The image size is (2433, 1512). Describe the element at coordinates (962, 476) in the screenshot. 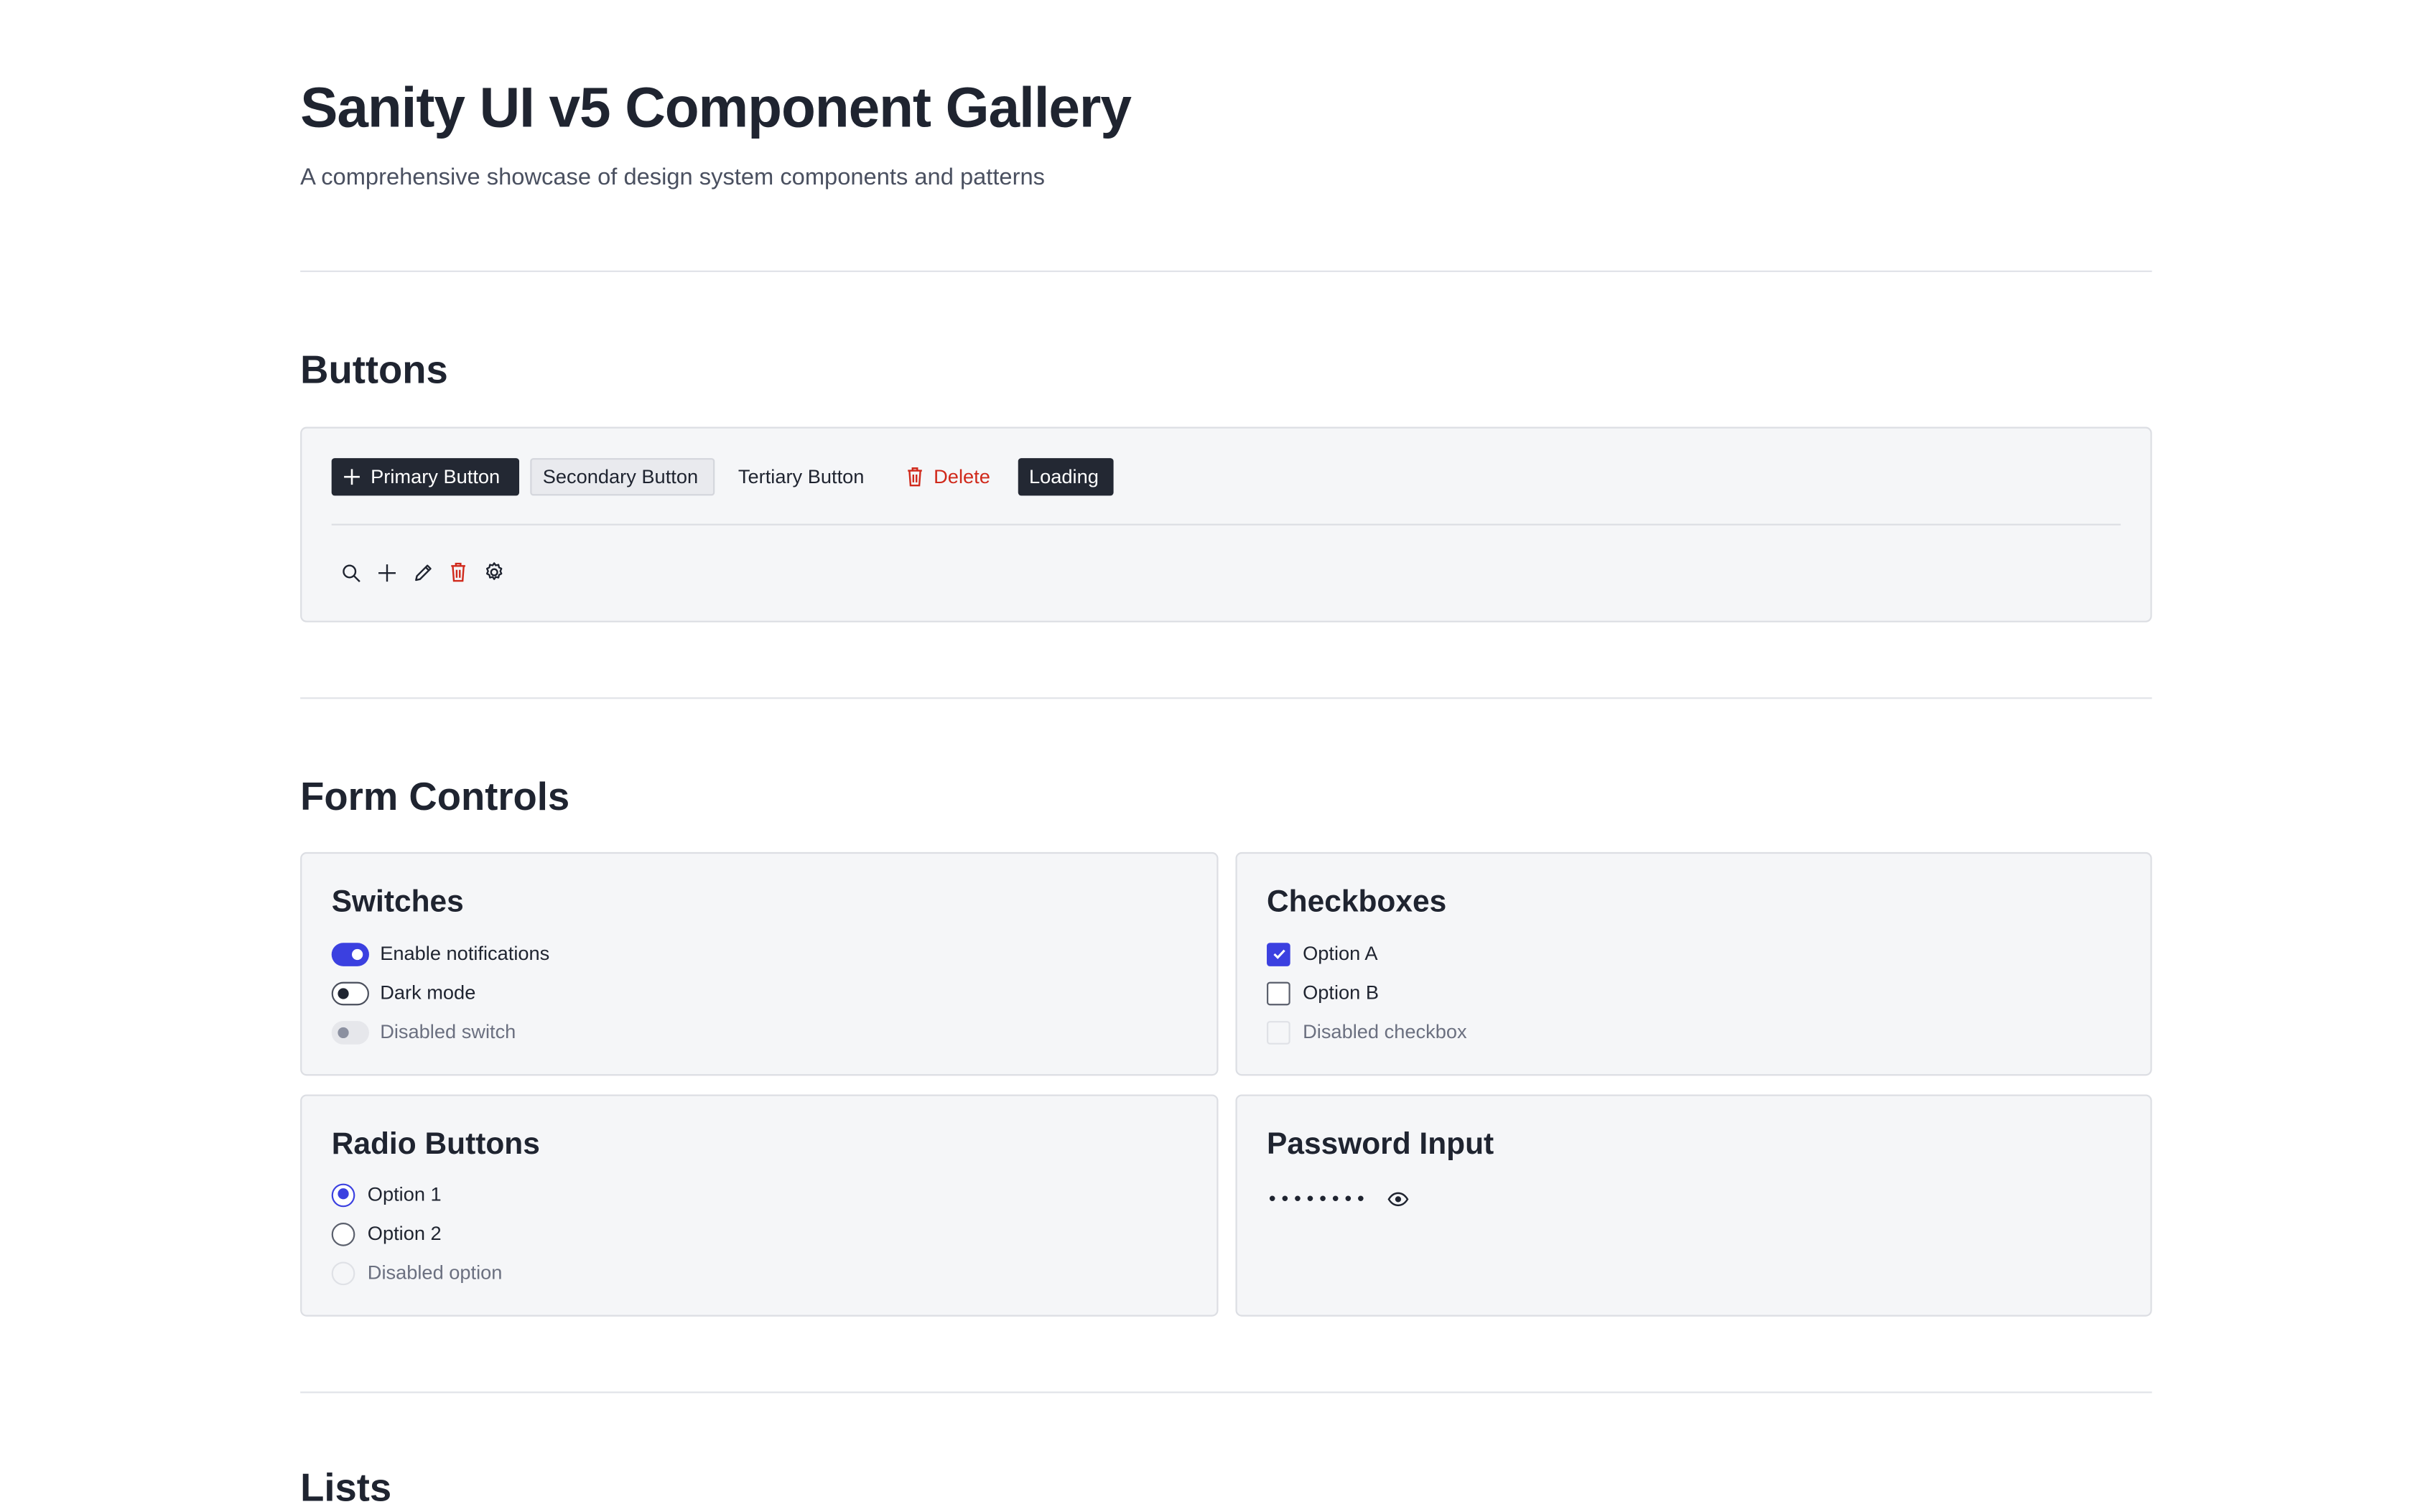

I see `delete-button-label: Delete` at that location.